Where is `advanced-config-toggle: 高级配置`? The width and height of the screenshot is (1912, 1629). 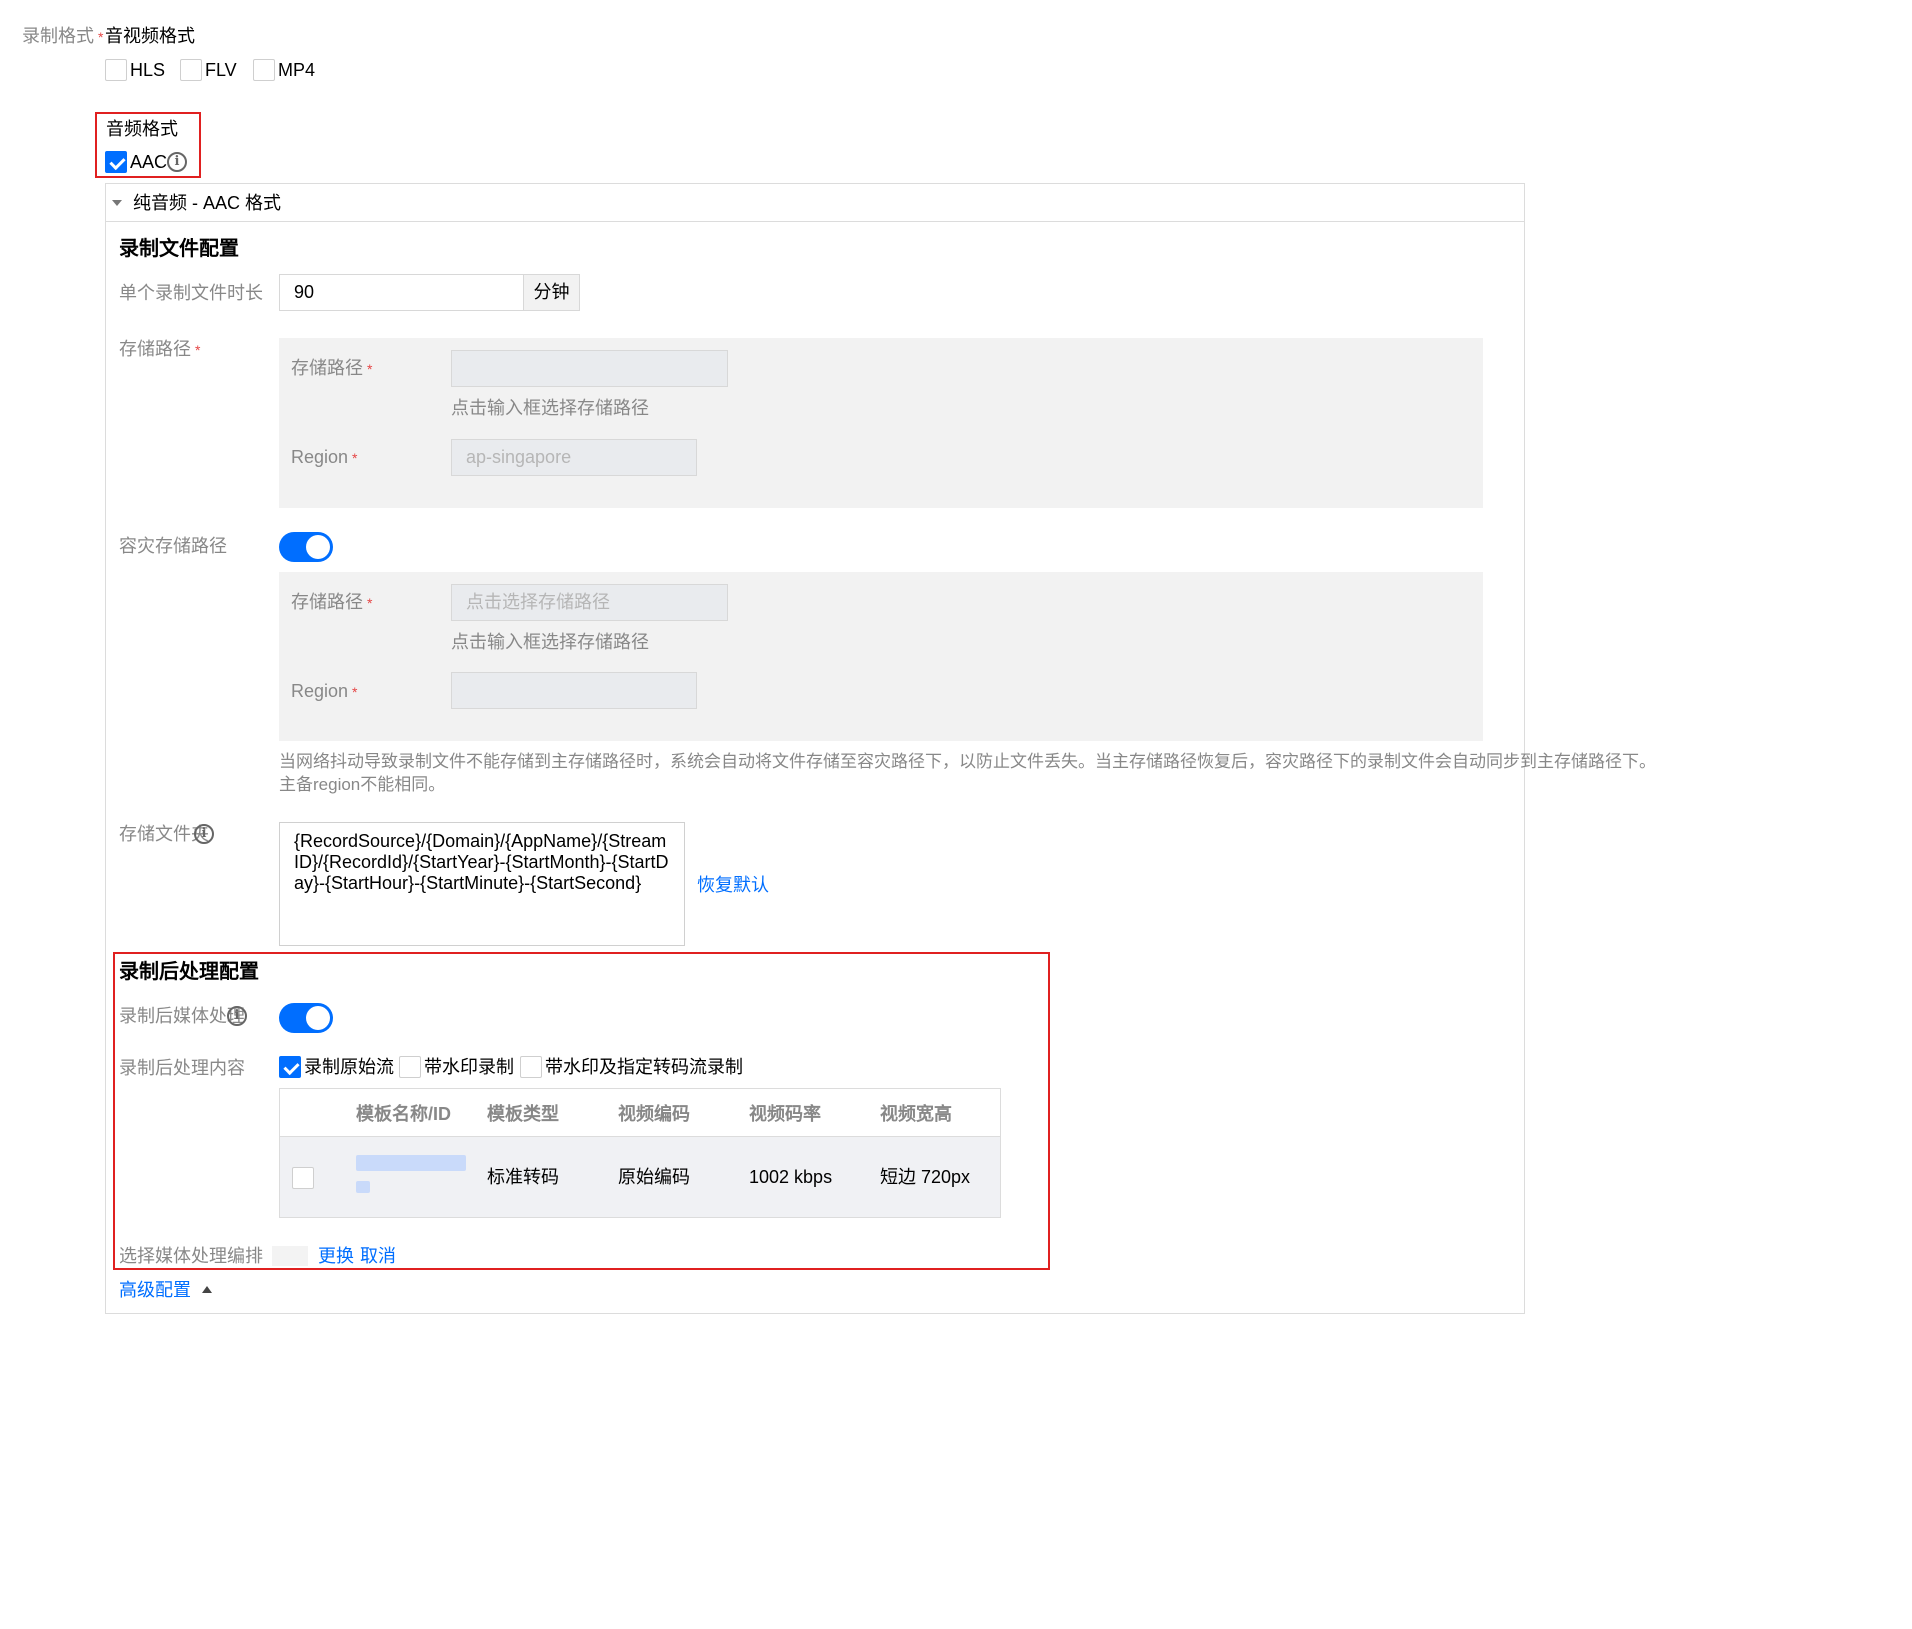
advanced-config-toggle: 高级配置 is located at coordinates (166, 1290).